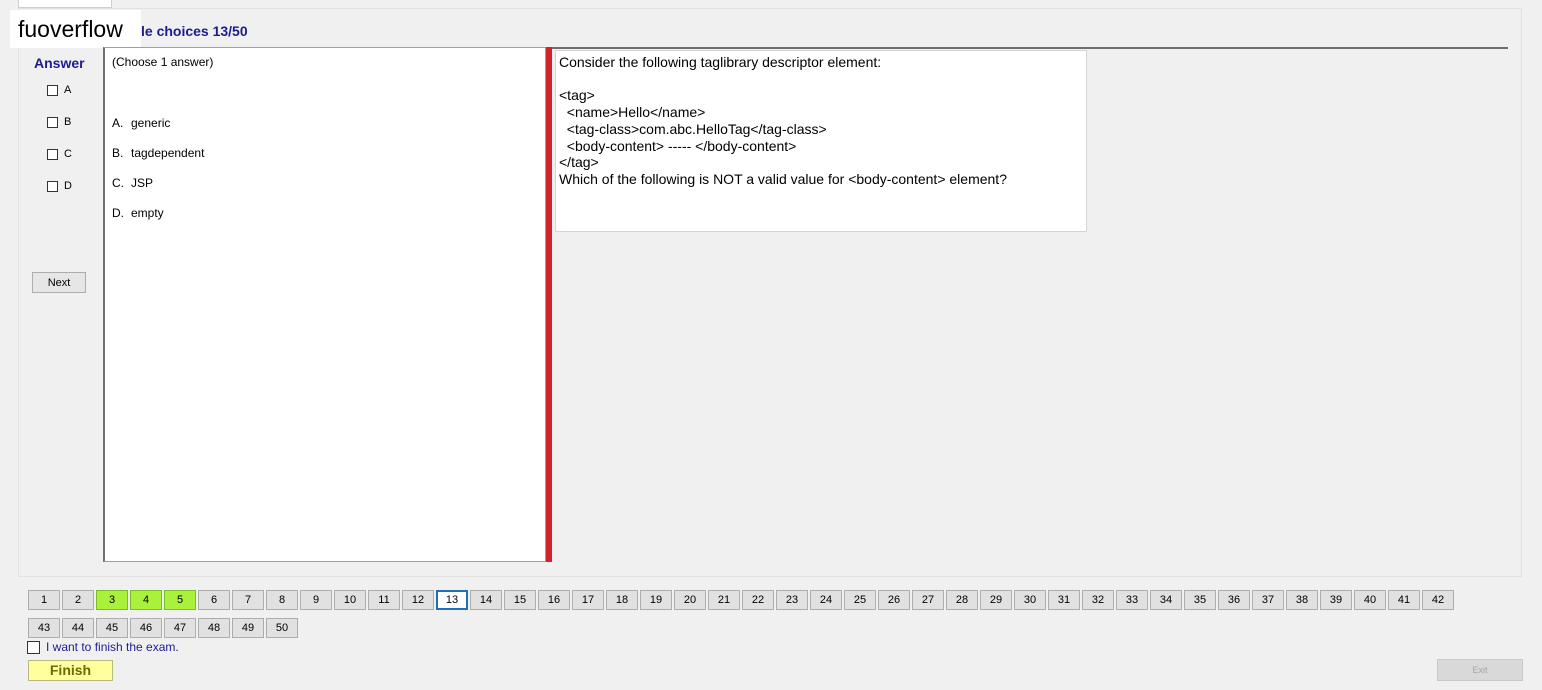 This screenshot has height=690, width=1542. What do you see at coordinates (118, 153) in the screenshot?
I see `choice-letter: B.` at bounding box center [118, 153].